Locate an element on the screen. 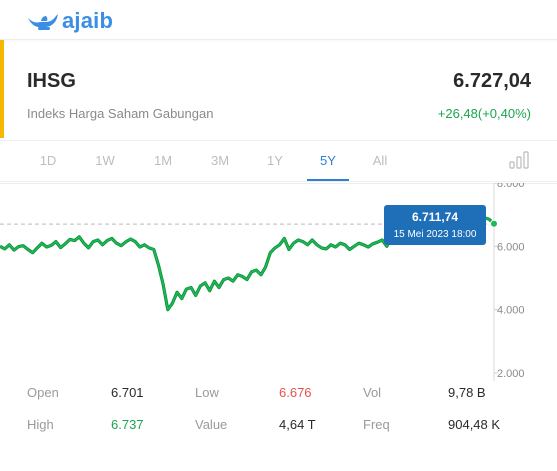 Image resolution: width=557 pixels, height=471 pixels. ajaib-logo: ajaib is located at coordinates (69, 21).